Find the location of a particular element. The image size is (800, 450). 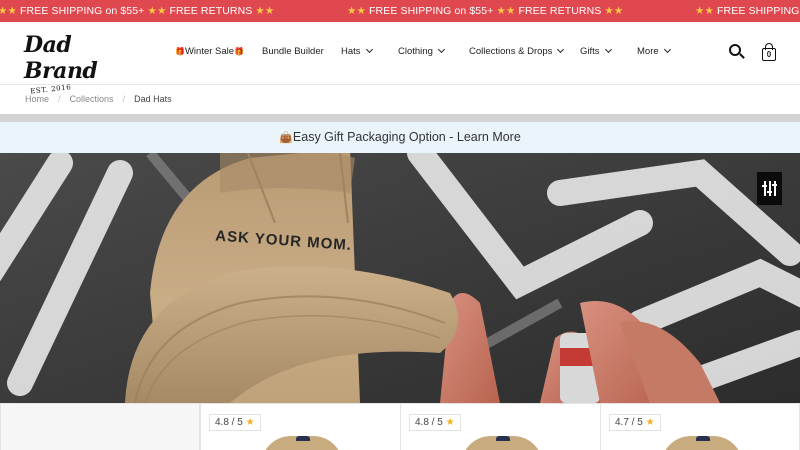

nav-more: More is located at coordinates (654, 51).